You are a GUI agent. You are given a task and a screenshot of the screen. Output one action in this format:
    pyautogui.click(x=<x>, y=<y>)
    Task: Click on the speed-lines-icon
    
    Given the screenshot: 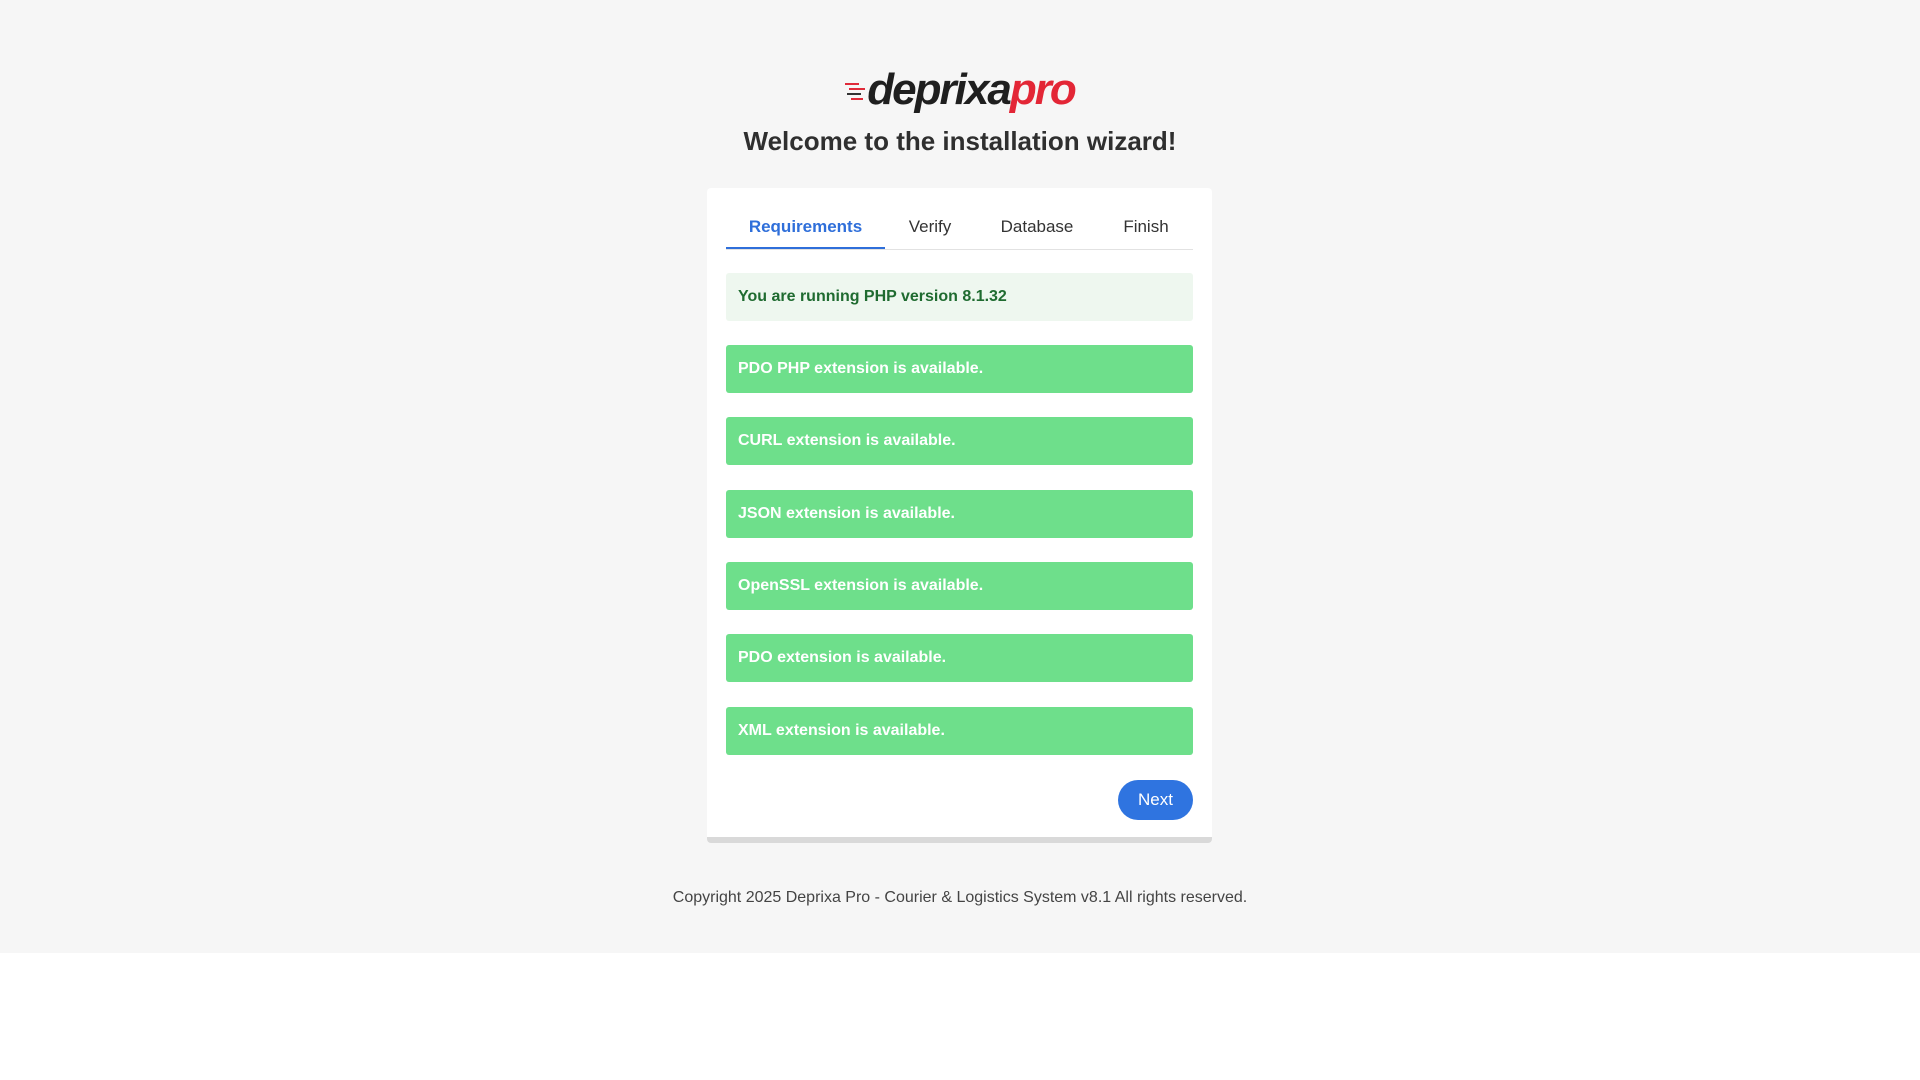 What is the action you would take?
    pyautogui.click(x=855, y=90)
    